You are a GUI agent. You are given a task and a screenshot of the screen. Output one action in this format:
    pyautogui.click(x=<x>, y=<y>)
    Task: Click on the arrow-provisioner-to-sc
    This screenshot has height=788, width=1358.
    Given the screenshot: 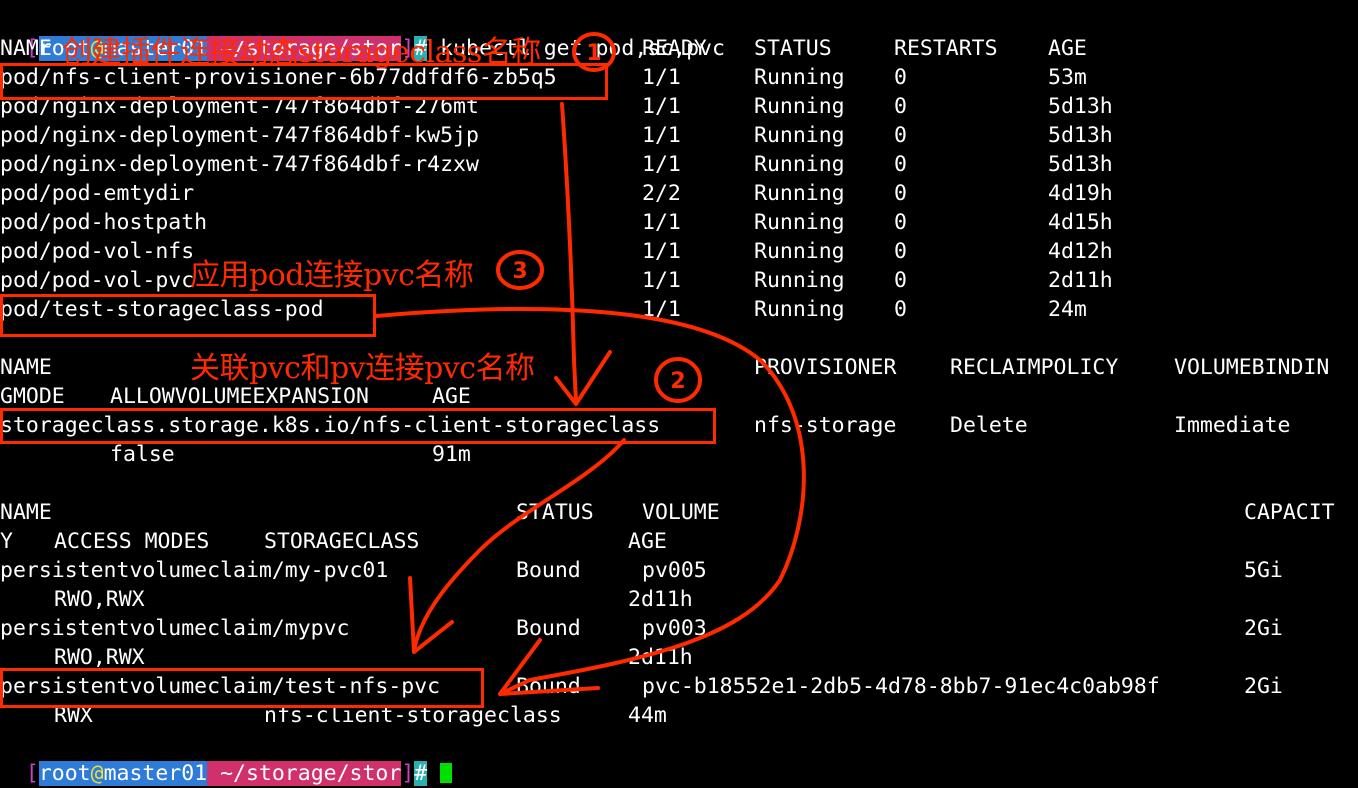 What is the action you would take?
    pyautogui.click(x=569, y=253)
    